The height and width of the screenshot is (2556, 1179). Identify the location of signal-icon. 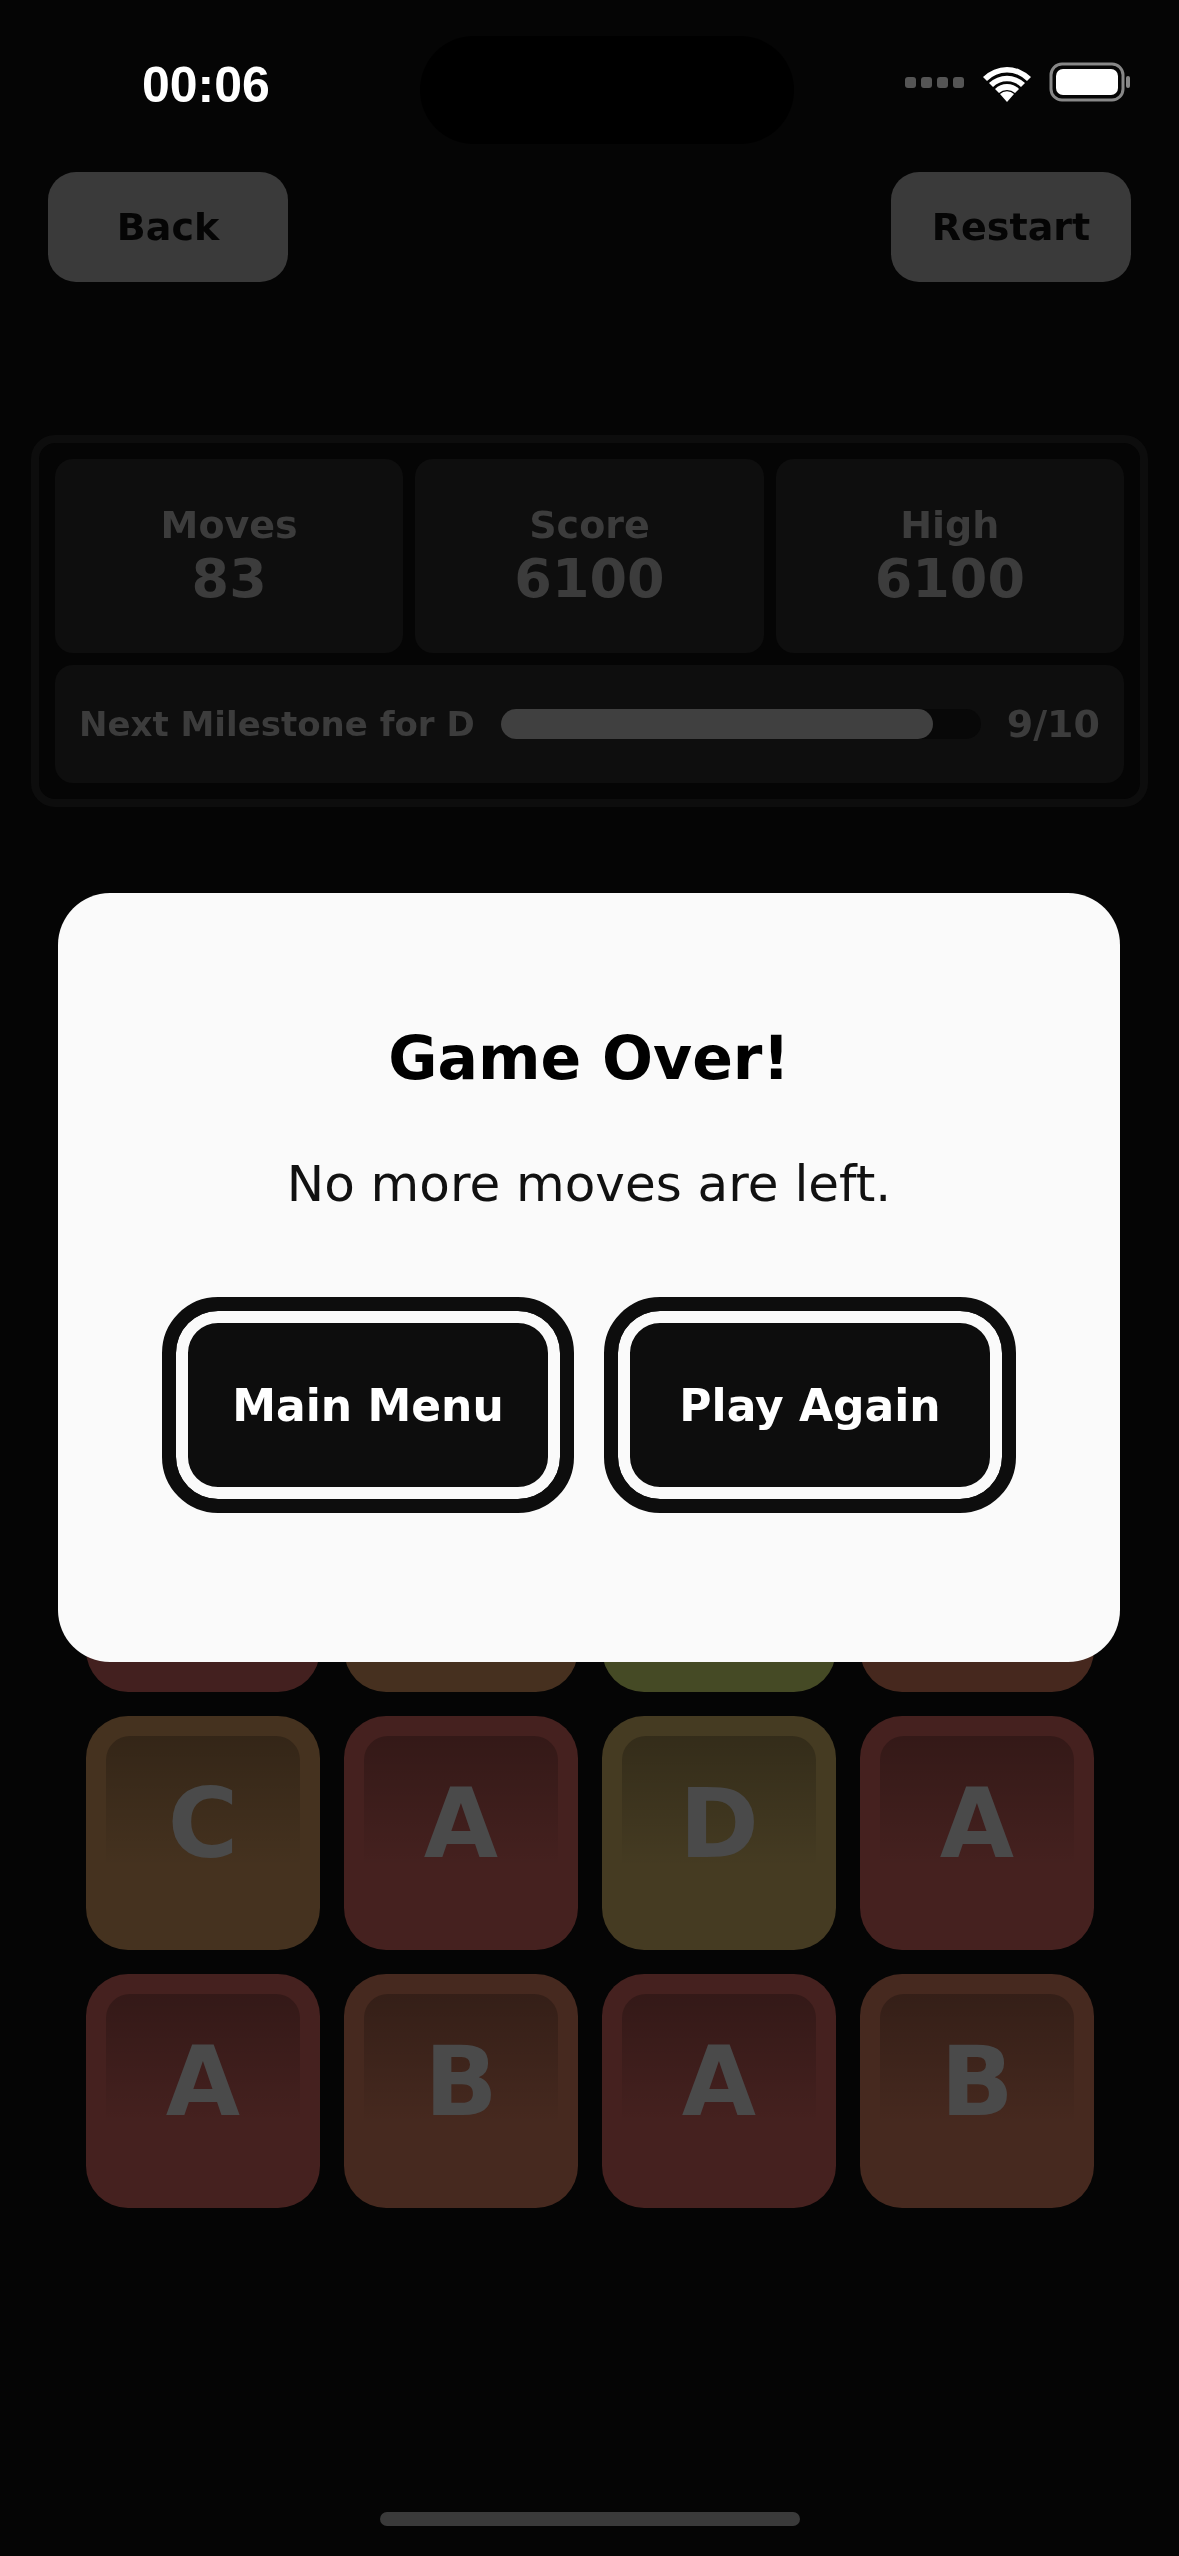
(935, 82).